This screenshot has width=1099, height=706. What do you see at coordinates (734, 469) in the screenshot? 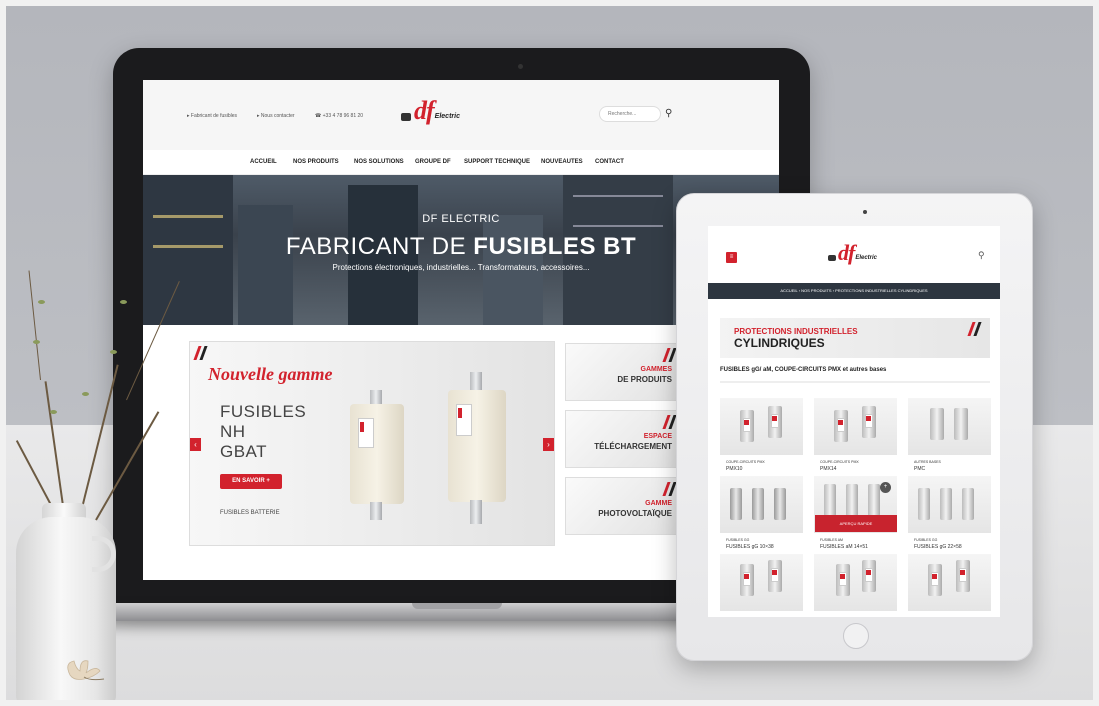
I see `product-name: PMX10` at bounding box center [734, 469].